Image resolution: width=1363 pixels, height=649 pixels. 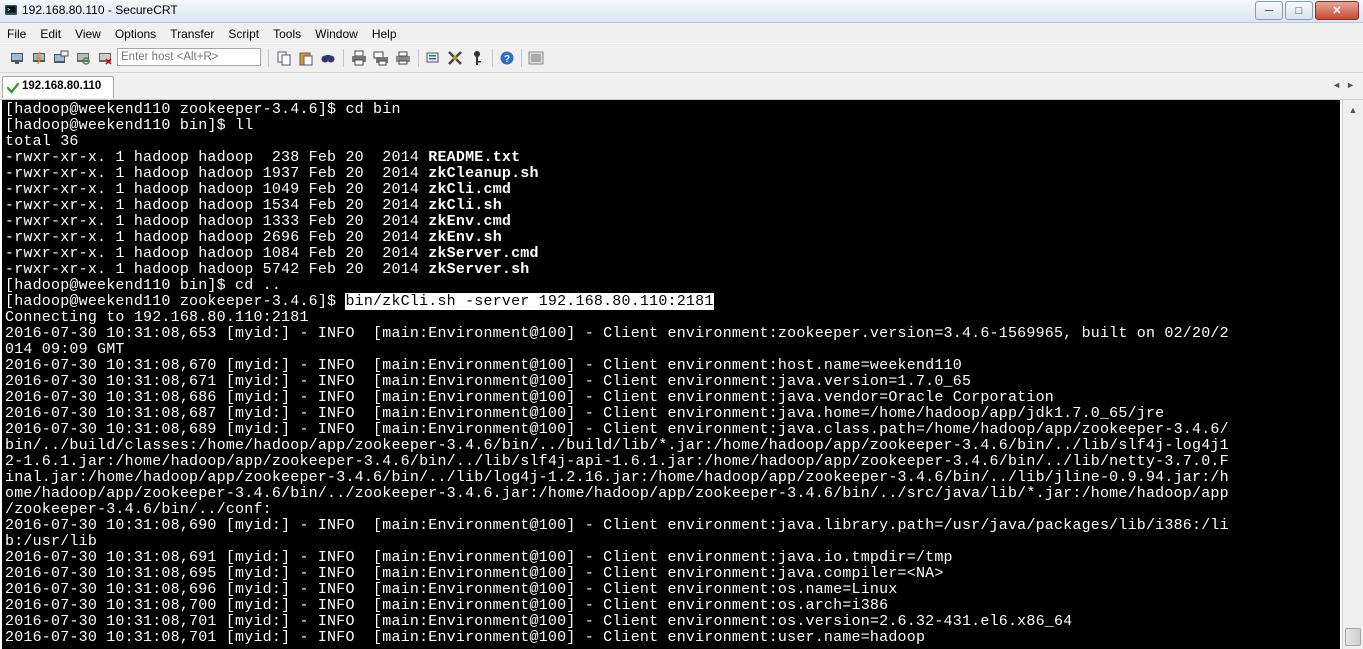 I want to click on file-name: zkCleanup.sh, so click(x=483, y=173).